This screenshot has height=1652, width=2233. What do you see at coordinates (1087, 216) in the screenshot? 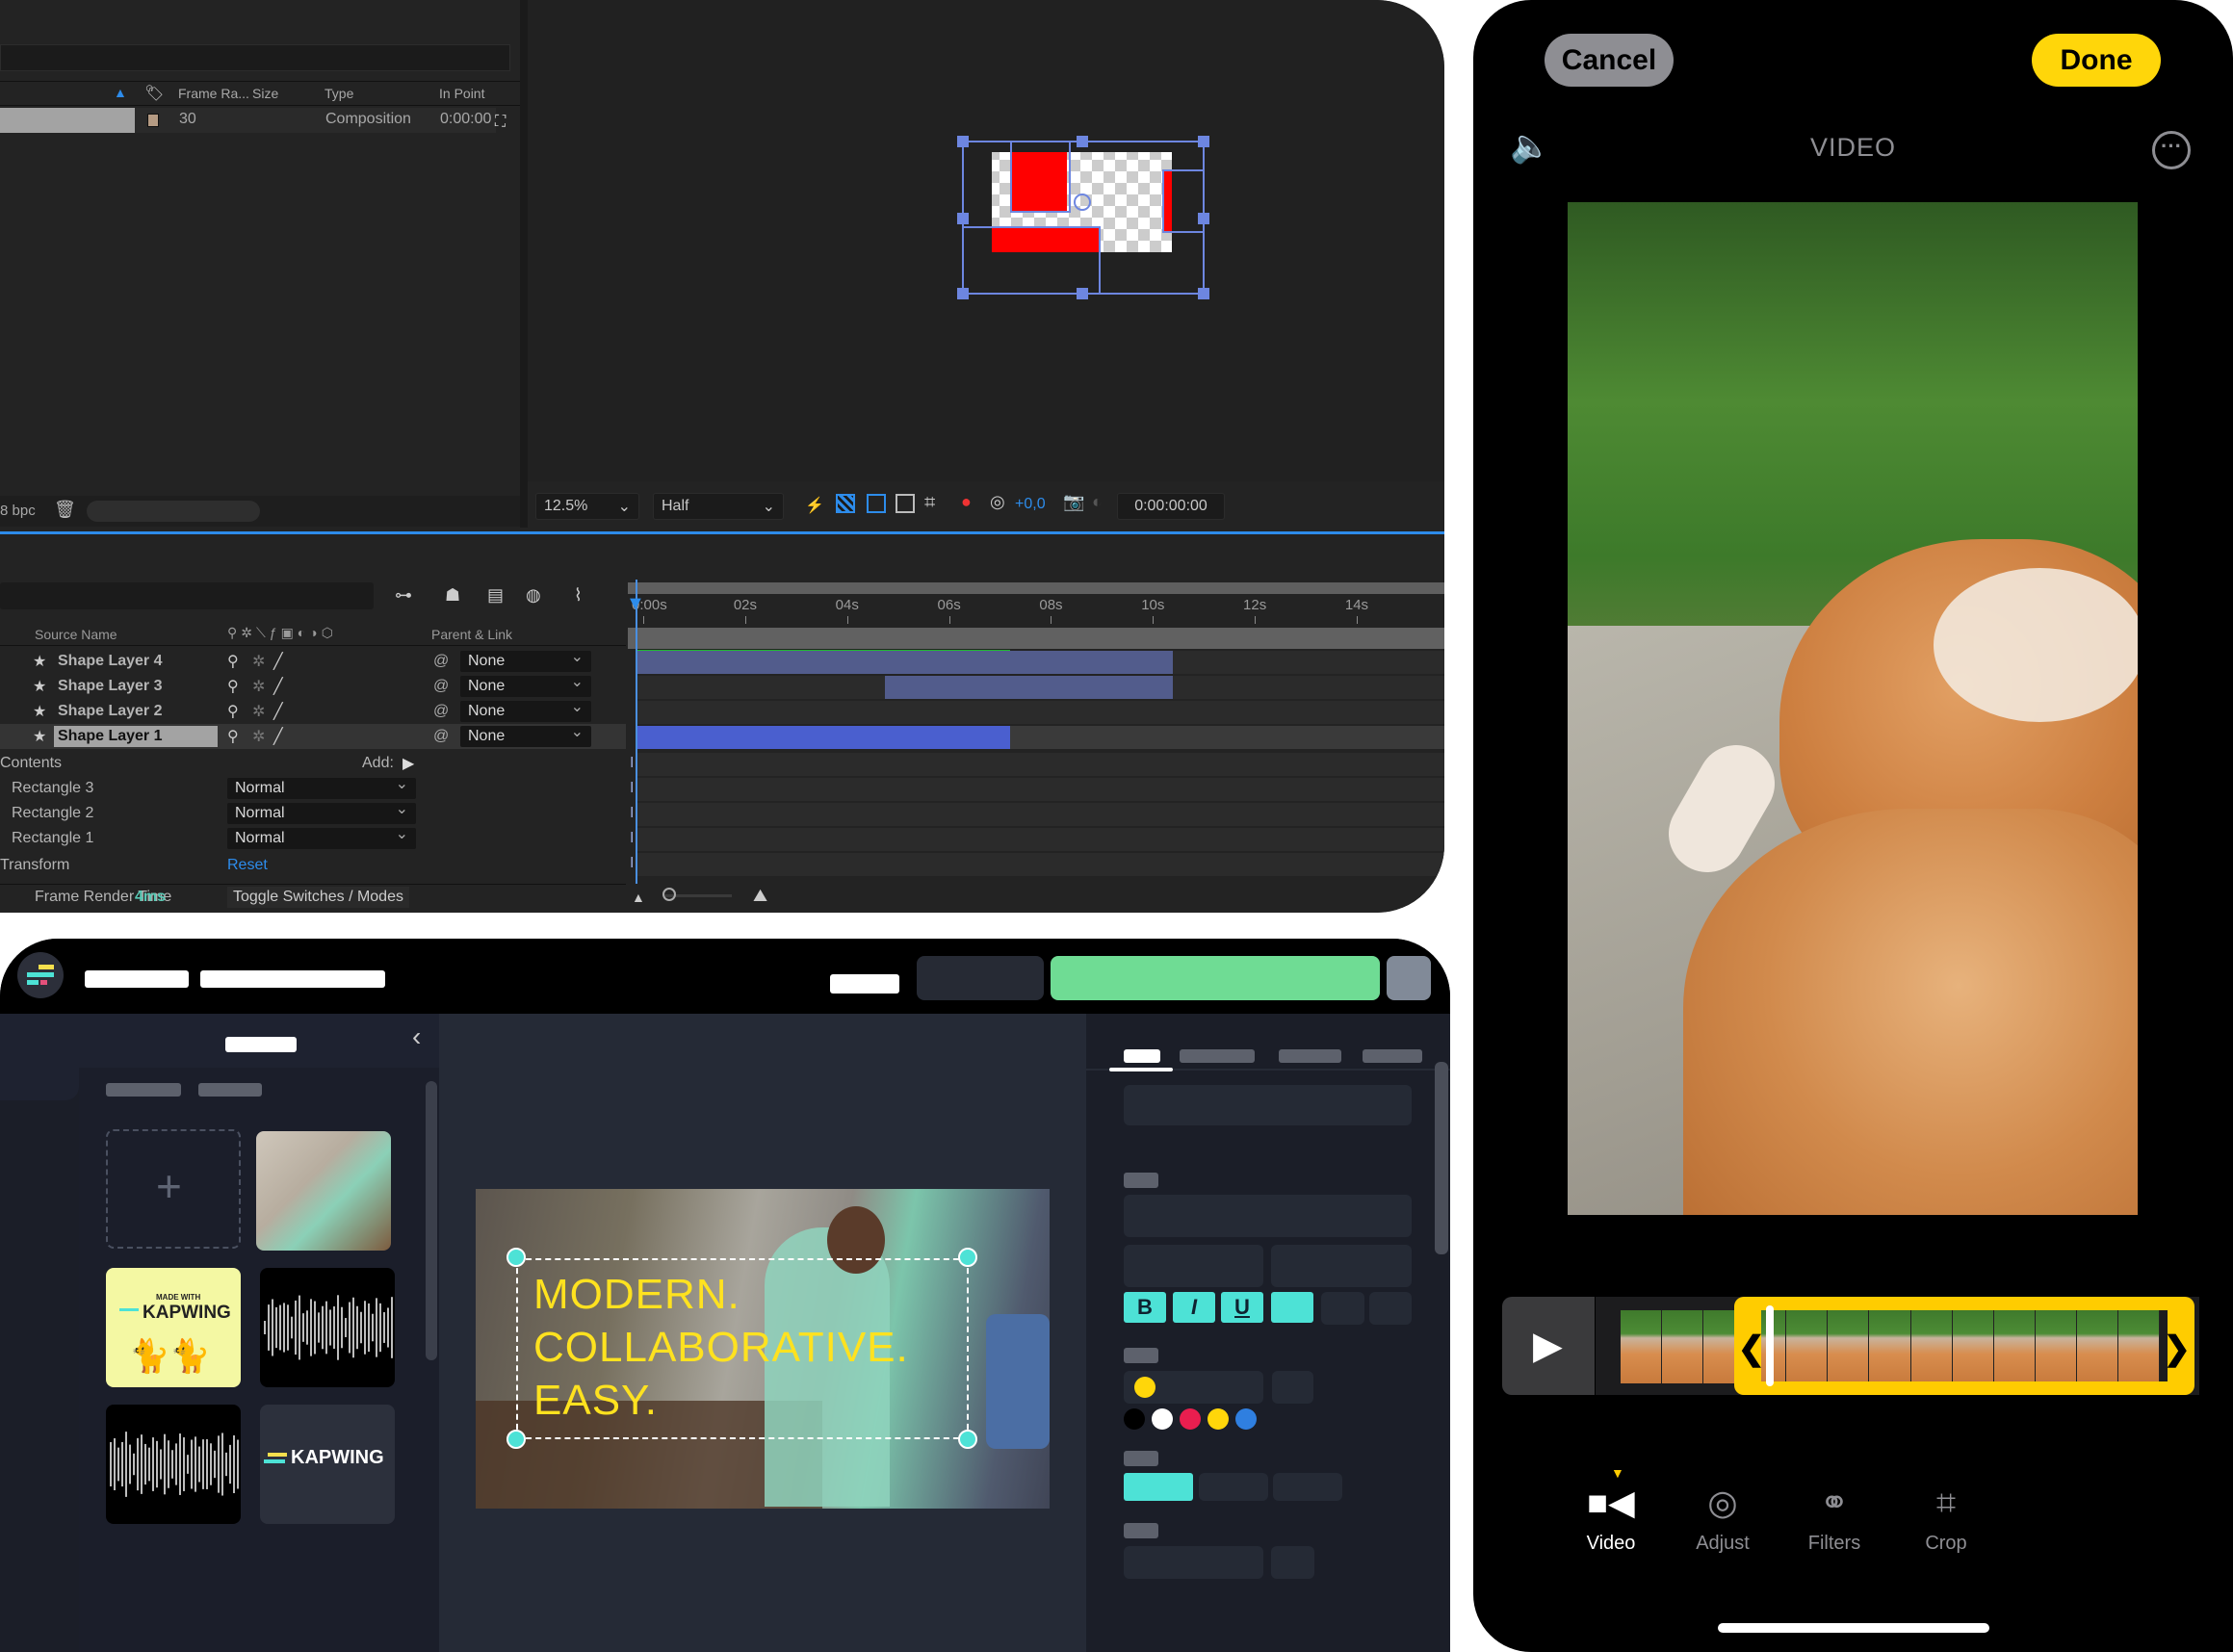
I see `composition-canvas` at bounding box center [1087, 216].